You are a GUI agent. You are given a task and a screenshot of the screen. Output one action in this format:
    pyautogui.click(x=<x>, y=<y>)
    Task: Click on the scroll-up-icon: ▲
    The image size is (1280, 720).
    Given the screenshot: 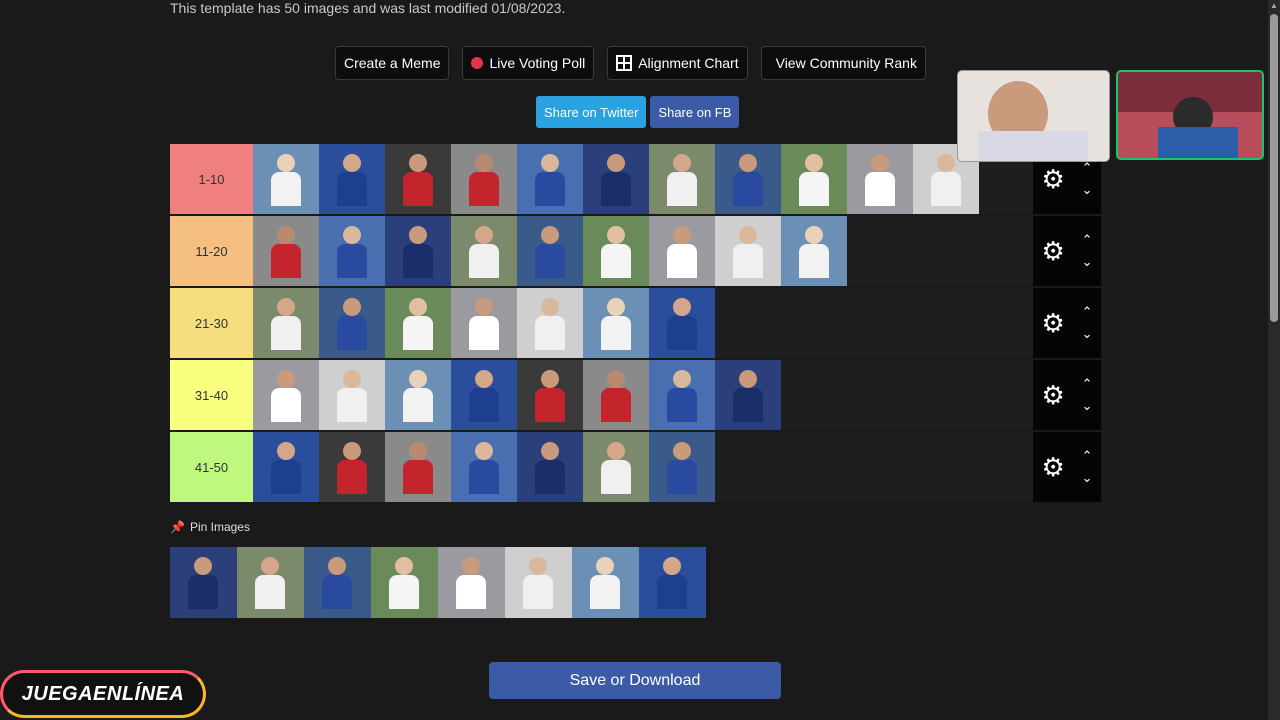 What is the action you would take?
    pyautogui.click(x=1274, y=5)
    